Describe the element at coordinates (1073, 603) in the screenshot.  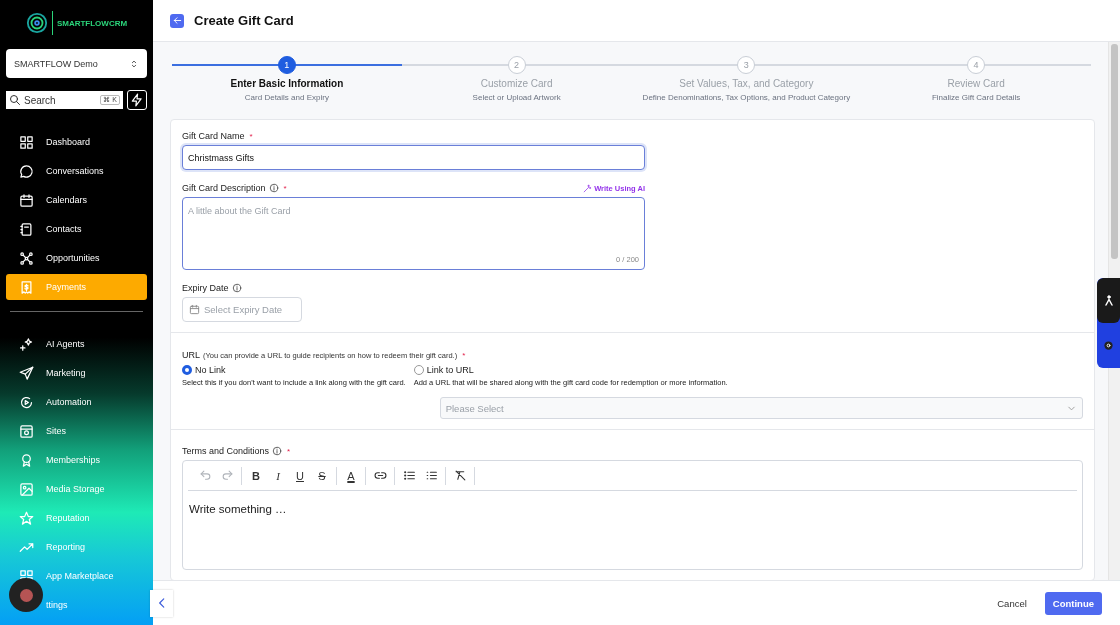
I see `continue-button: Continue` at that location.